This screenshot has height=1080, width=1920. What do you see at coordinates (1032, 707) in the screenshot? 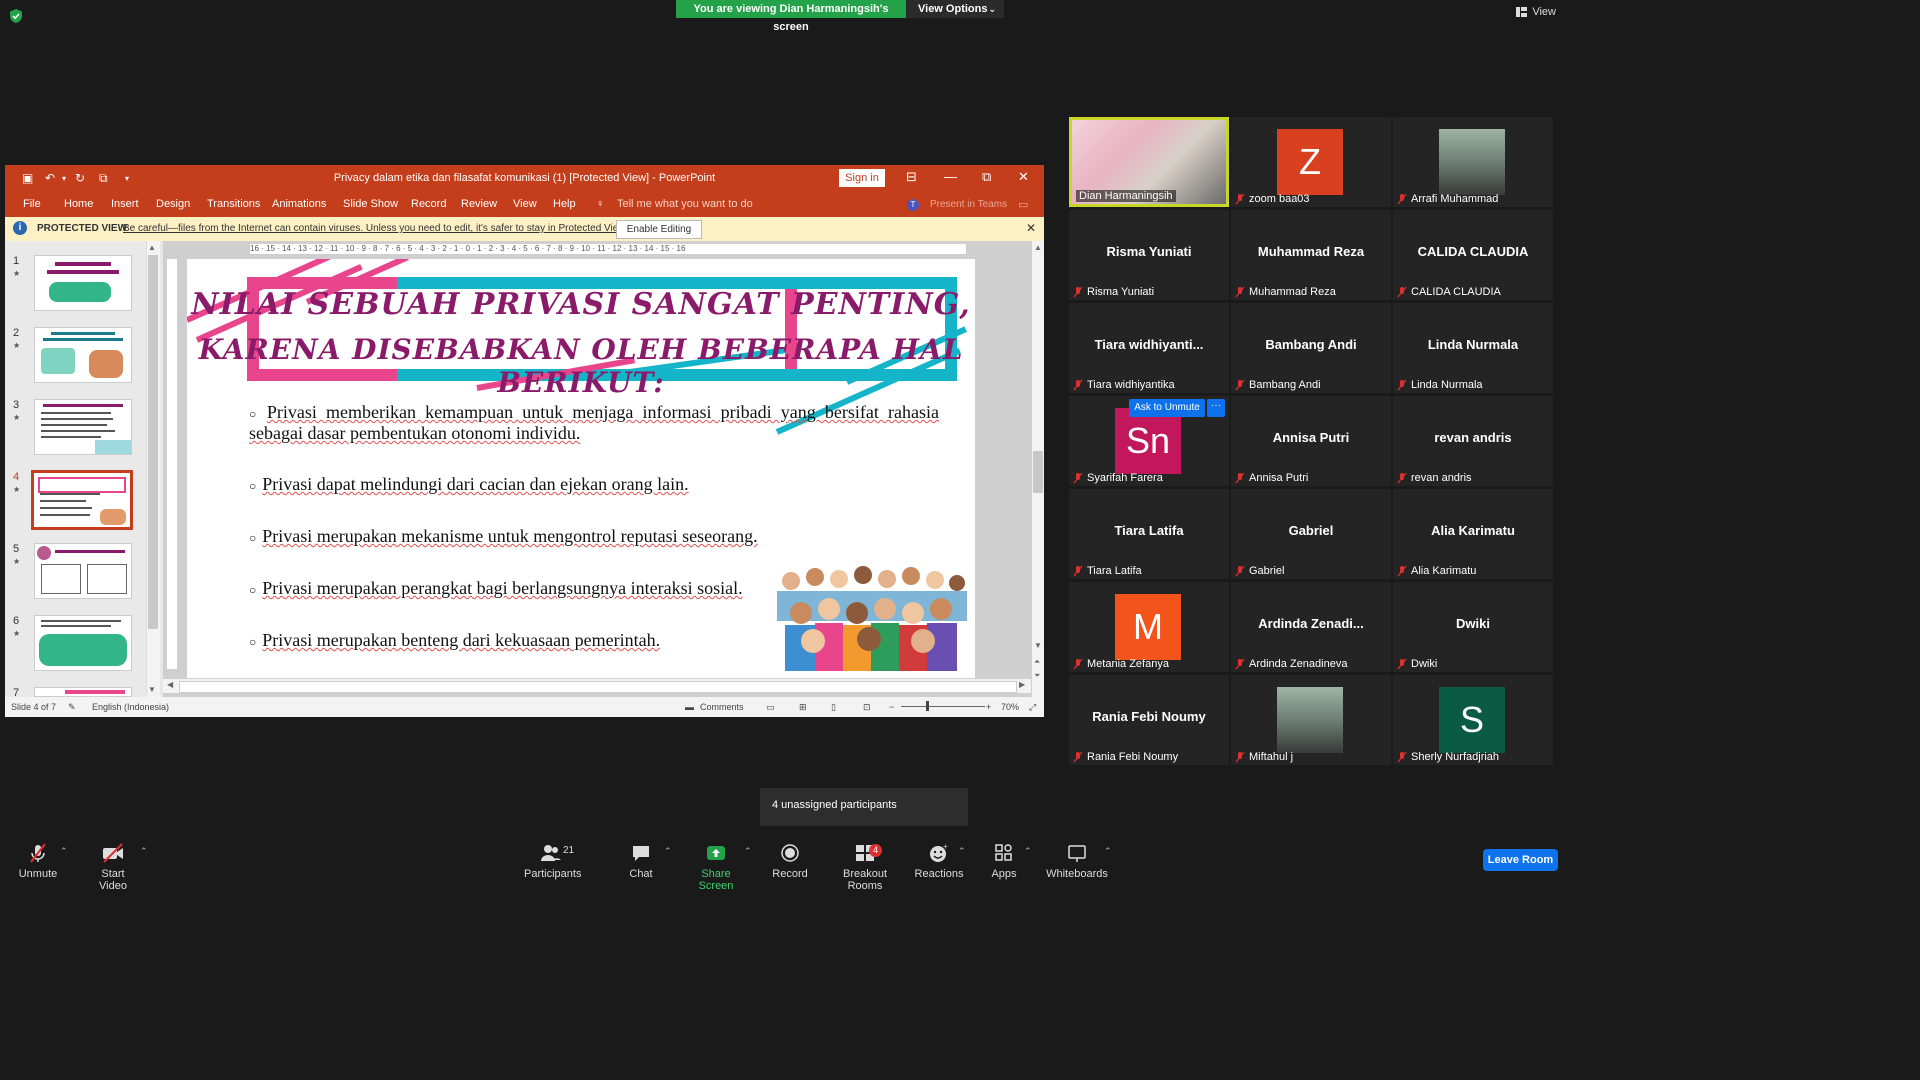
I see `fit-slide-icon: ⤢` at bounding box center [1032, 707].